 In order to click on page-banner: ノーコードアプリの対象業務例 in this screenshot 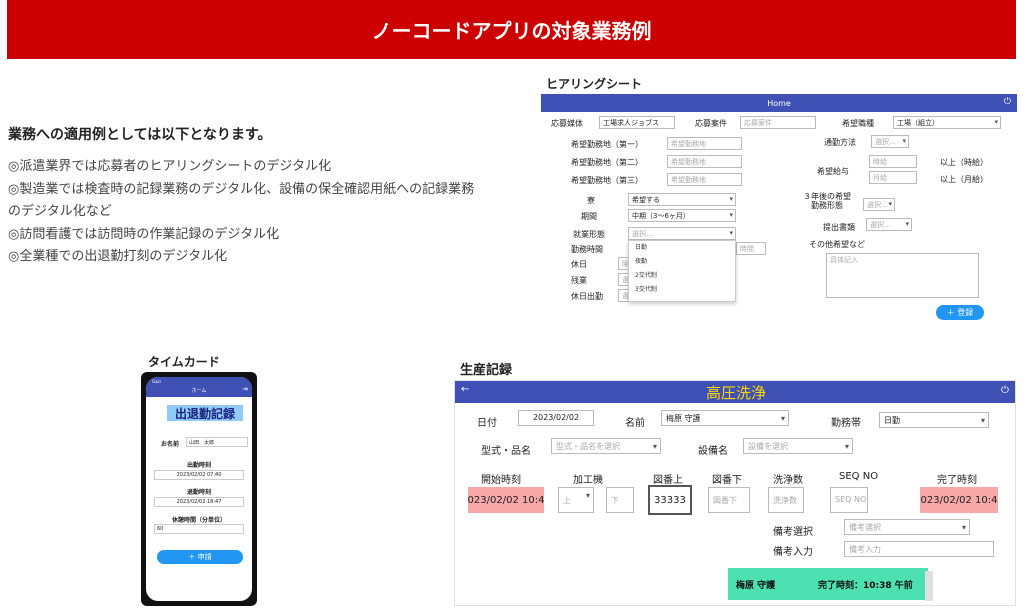, I will do `click(511, 29)`.